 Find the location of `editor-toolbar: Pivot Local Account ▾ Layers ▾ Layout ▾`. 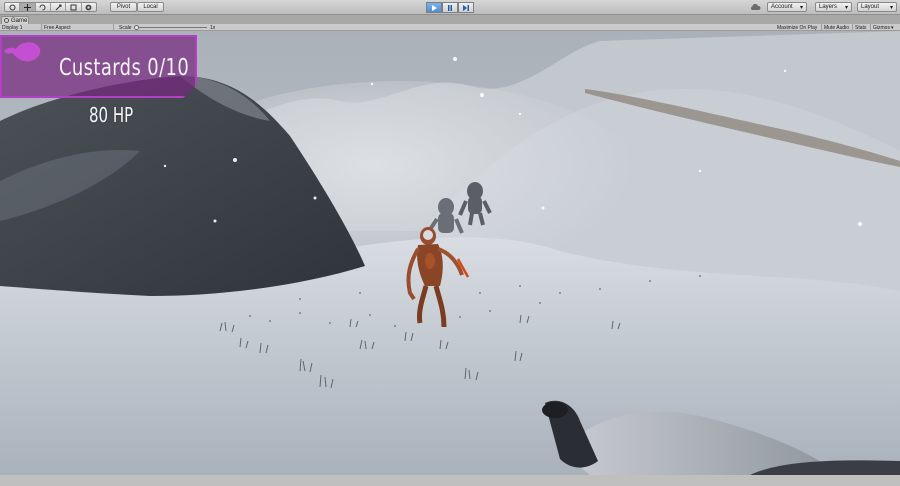

editor-toolbar: Pivot Local Account ▾ Layers ▾ Layout ▾ is located at coordinates (450, 7).